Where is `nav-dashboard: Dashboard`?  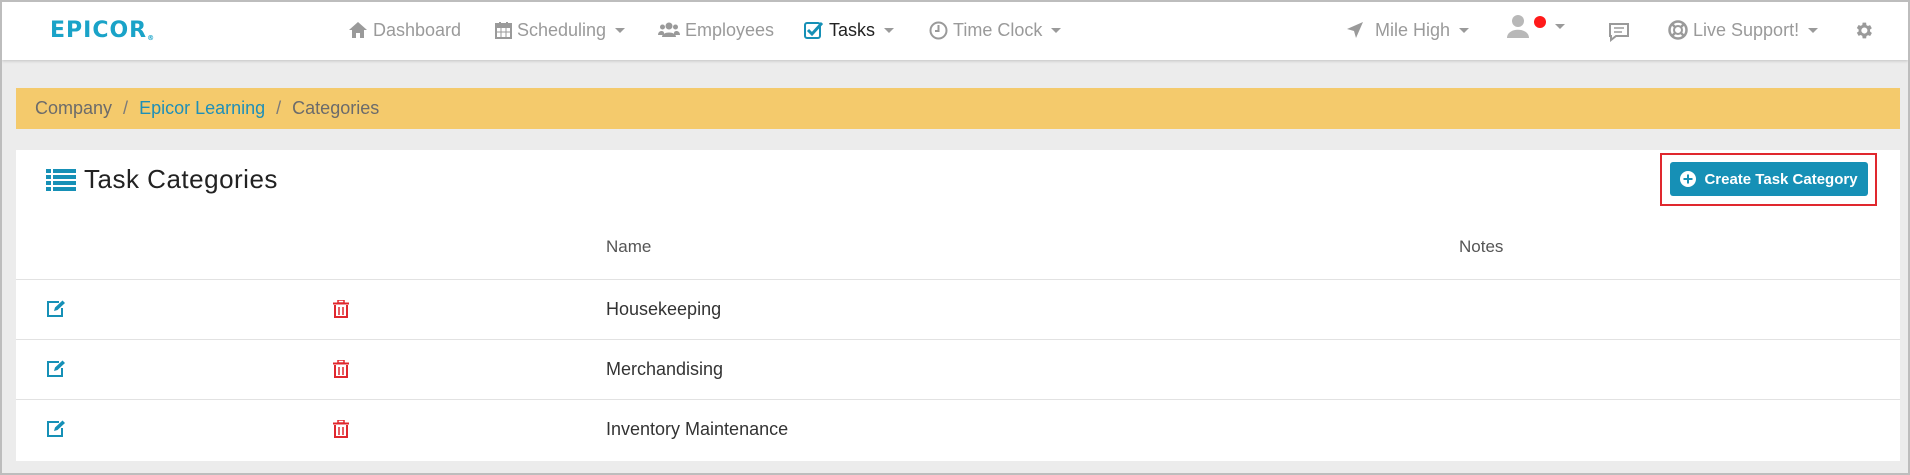
nav-dashboard: Dashboard is located at coordinates (404, 30).